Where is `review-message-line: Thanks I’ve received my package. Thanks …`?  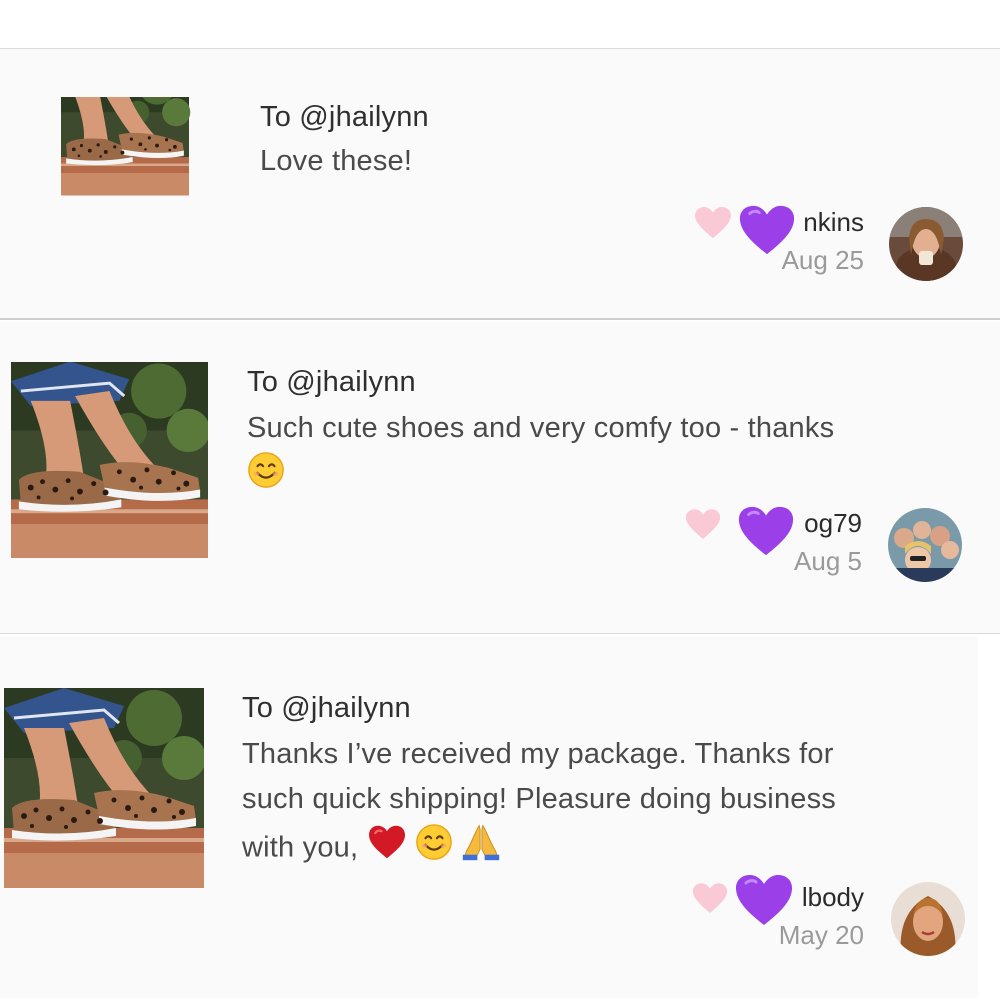
review-message-line: Thanks I’ve received my package. Thanks … is located at coordinates (538, 754).